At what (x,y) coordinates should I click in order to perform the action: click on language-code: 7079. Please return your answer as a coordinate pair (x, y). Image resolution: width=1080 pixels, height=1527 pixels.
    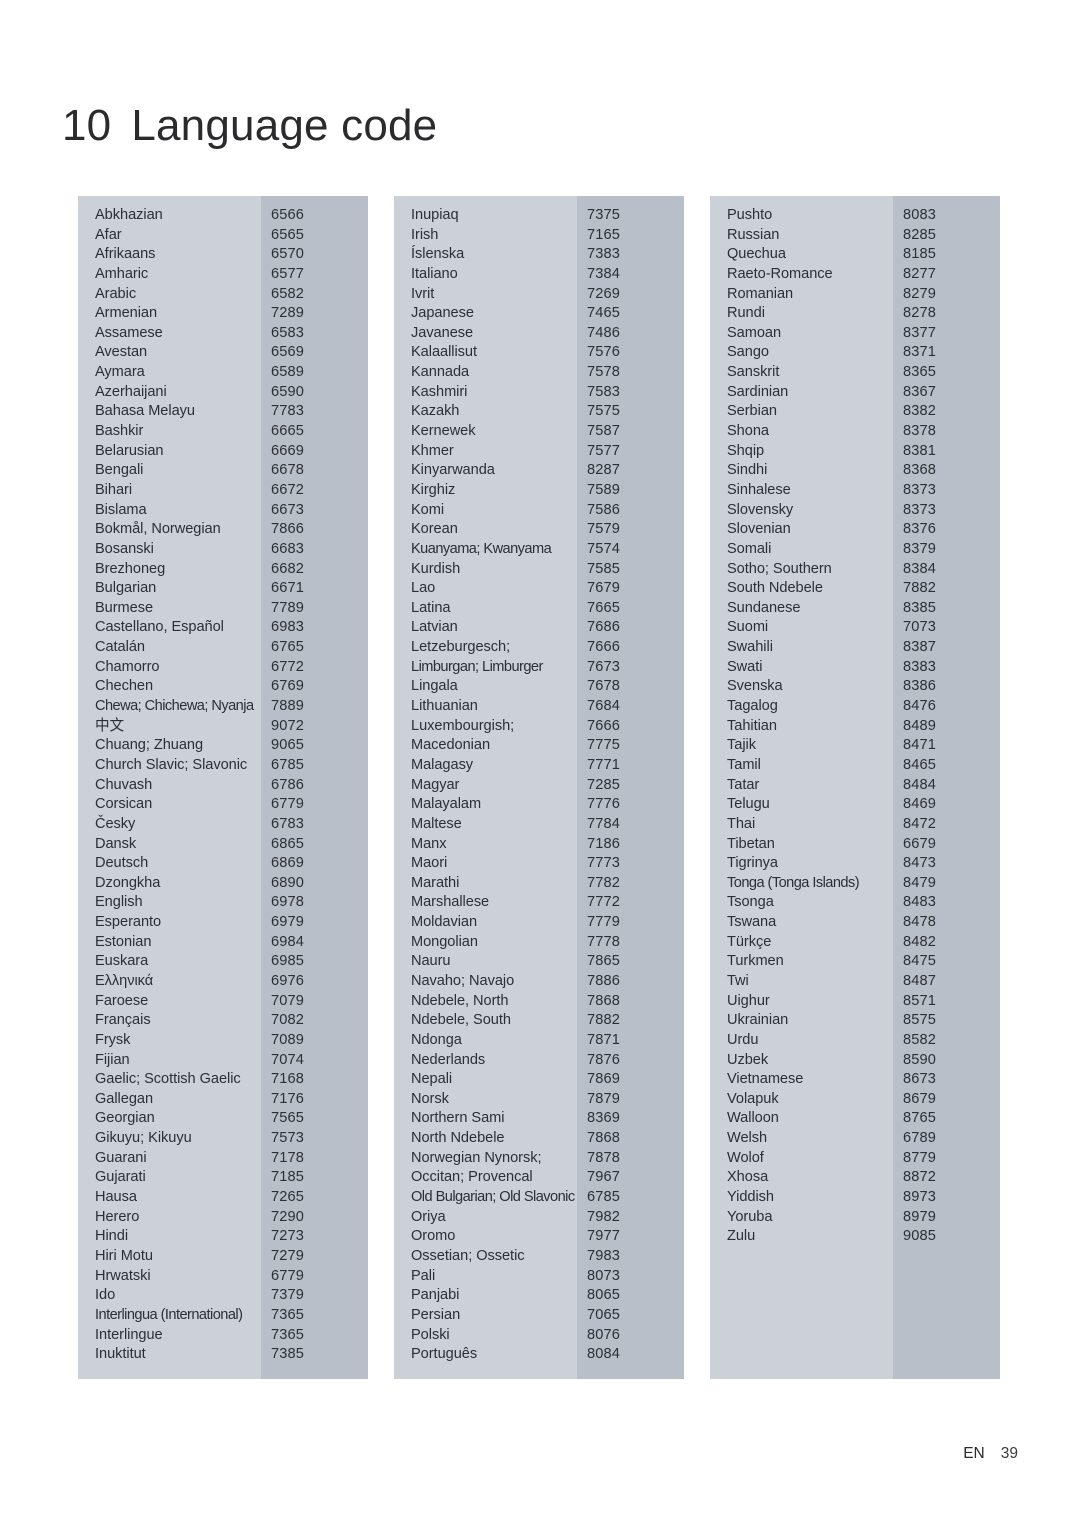
    Looking at the image, I should click on (288, 1000).